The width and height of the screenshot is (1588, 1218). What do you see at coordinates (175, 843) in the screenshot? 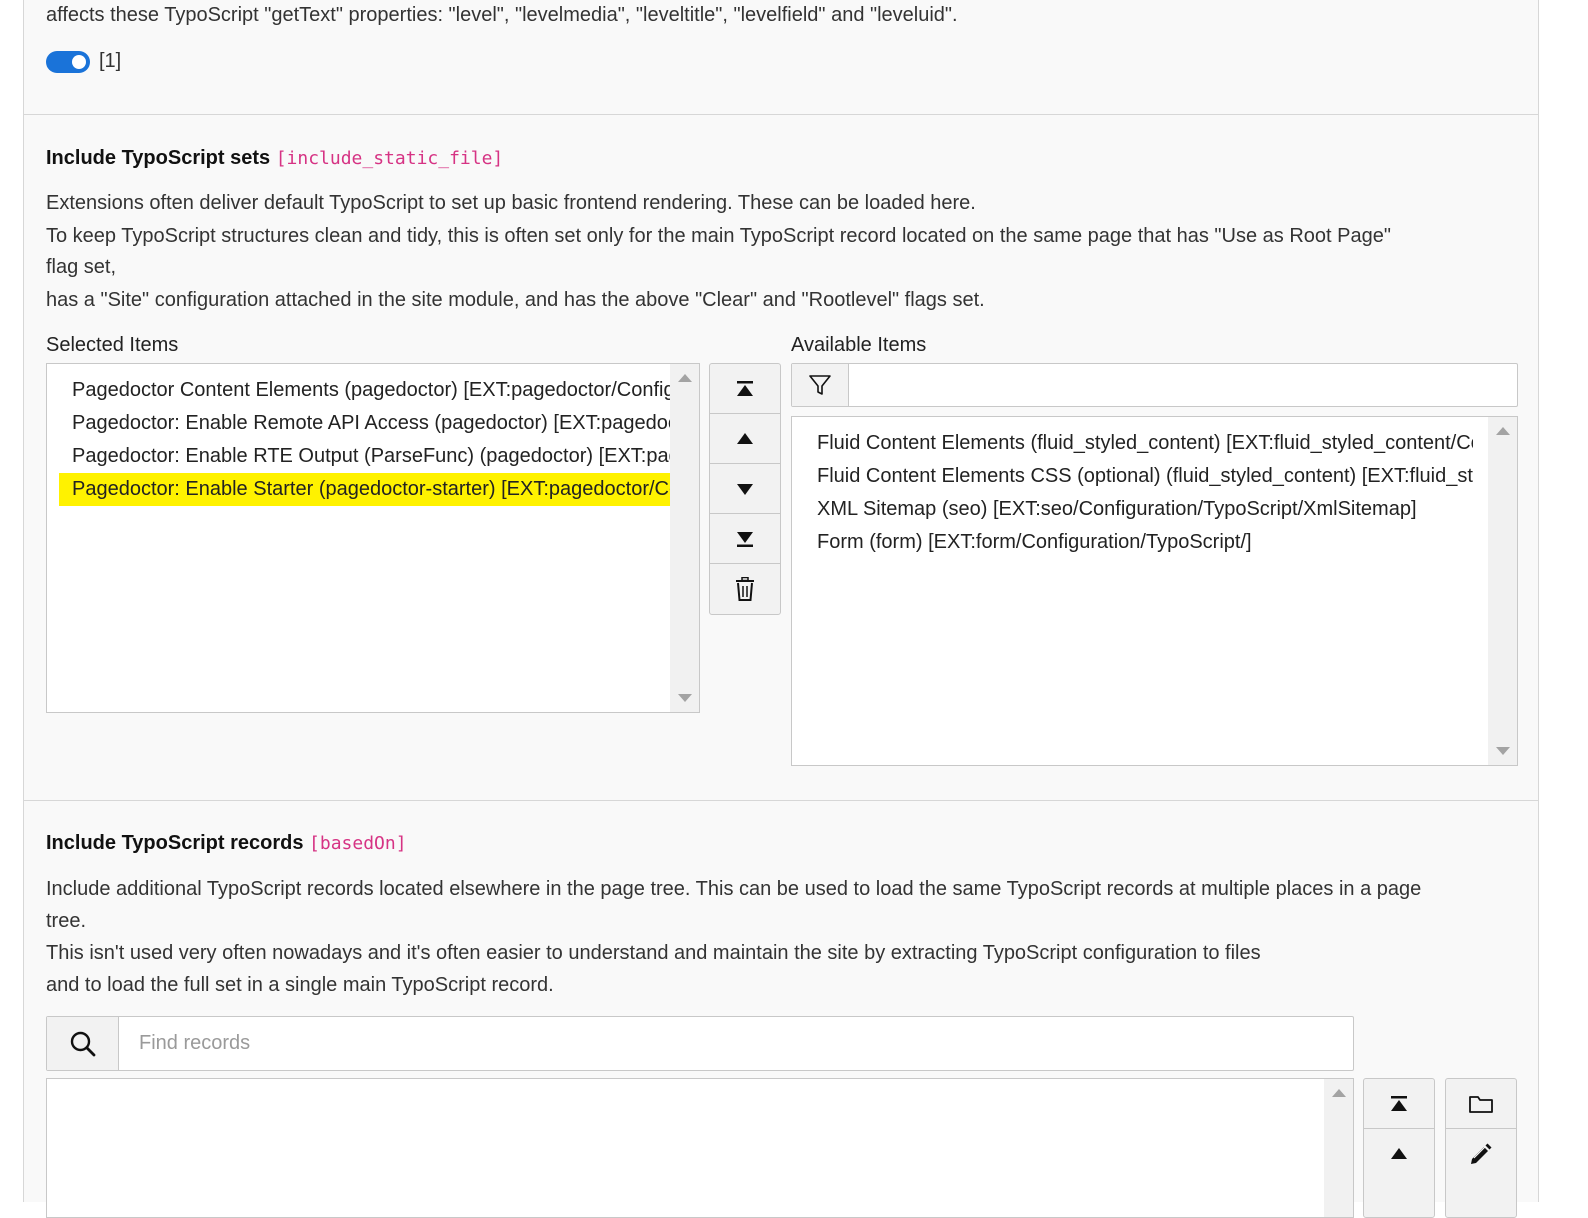
I see `based-on-title-text: Include TypoScript records` at bounding box center [175, 843].